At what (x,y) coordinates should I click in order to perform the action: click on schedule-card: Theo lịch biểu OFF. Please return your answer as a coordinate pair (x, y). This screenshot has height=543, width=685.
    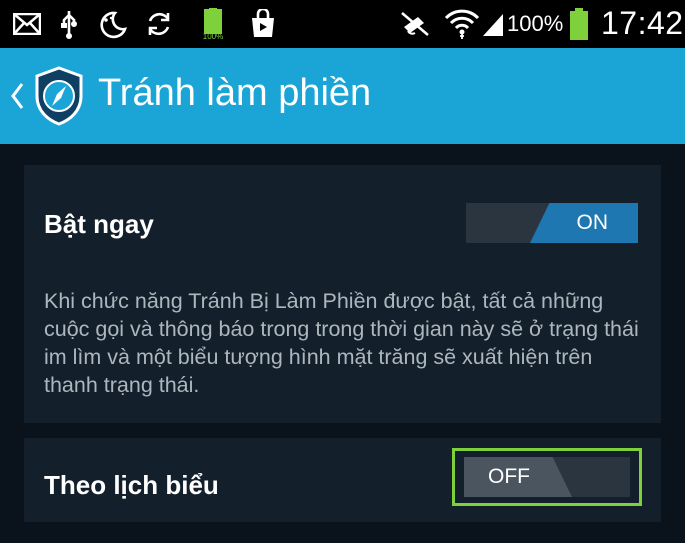
    Looking at the image, I should click on (342, 480).